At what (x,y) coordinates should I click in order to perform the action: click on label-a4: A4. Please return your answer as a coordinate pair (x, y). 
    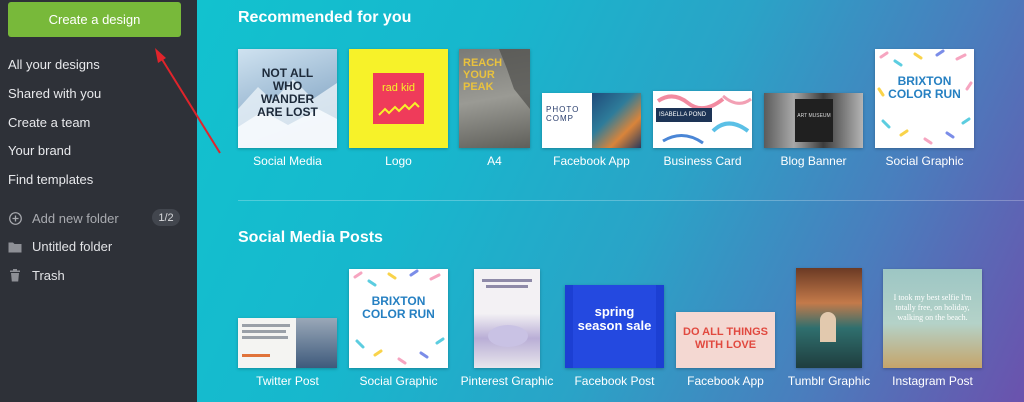
    Looking at the image, I should click on (494, 161).